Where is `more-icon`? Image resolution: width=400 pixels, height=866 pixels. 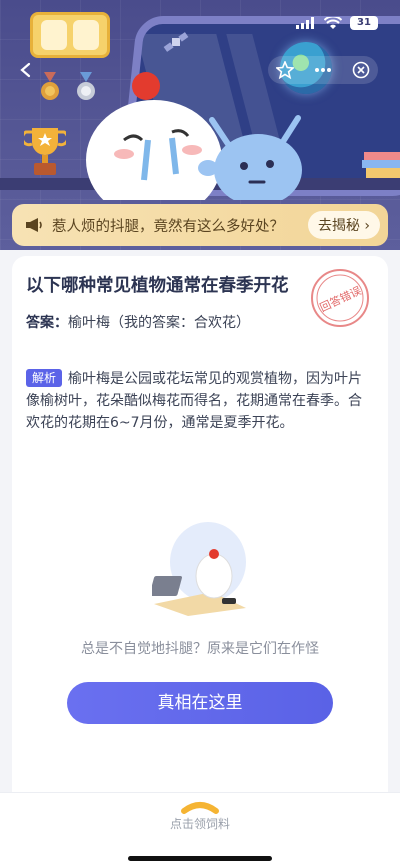 more-icon is located at coordinates (323, 70).